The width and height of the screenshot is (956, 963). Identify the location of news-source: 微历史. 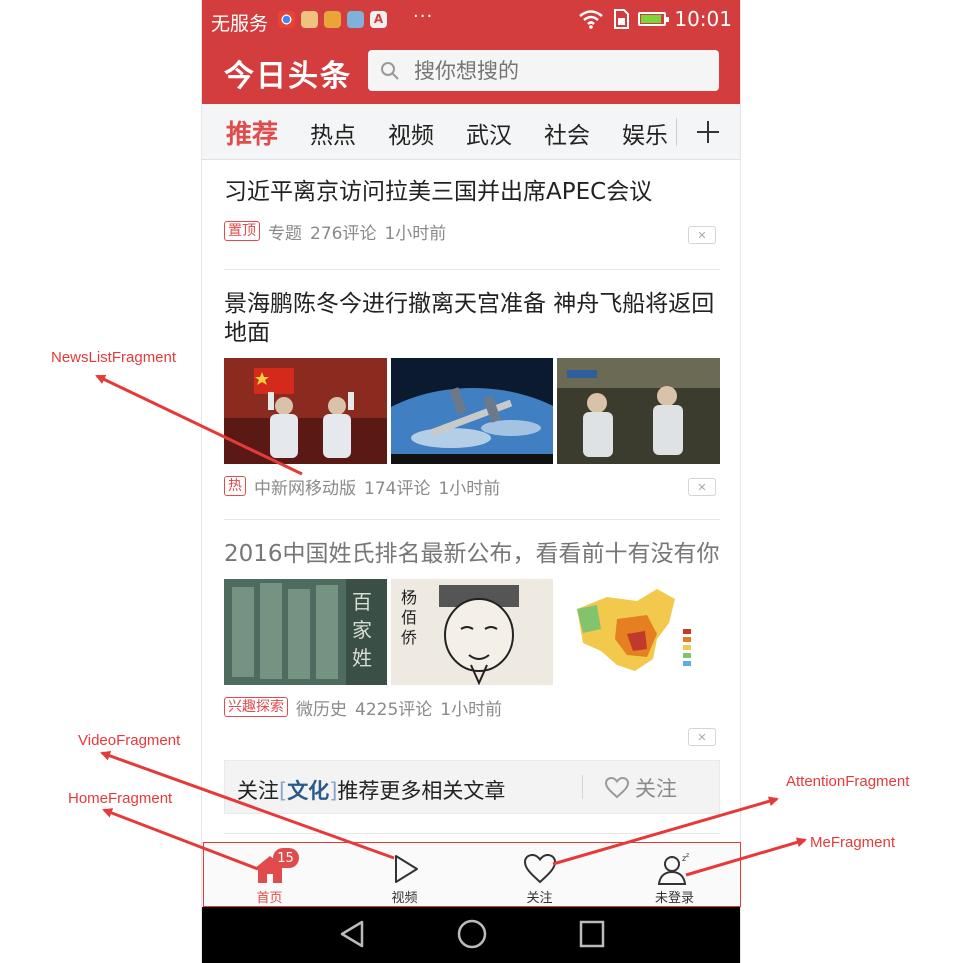
(321, 709).